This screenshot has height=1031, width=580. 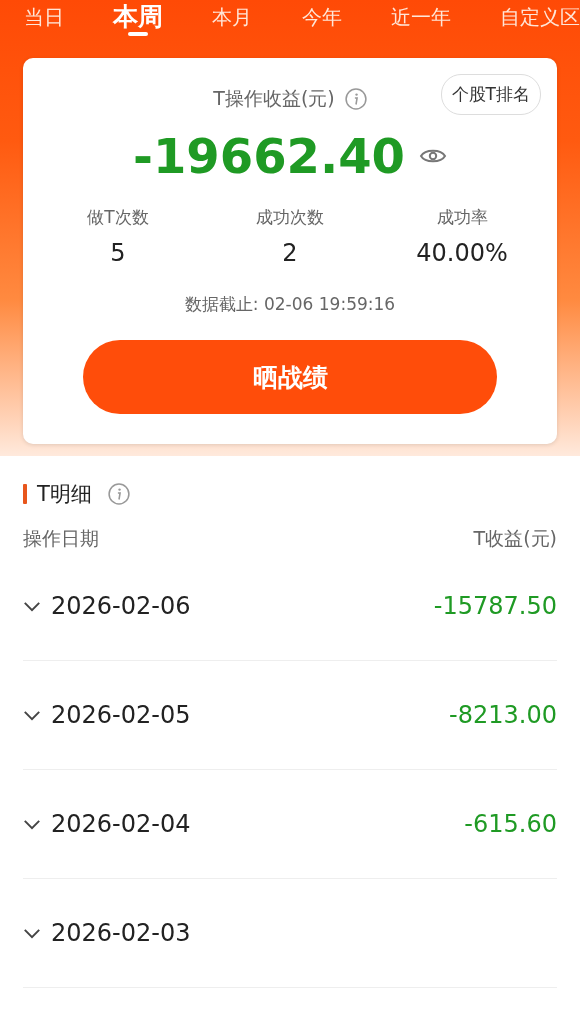 What do you see at coordinates (321, 19) in the screenshot?
I see `period-tab: 今年` at bounding box center [321, 19].